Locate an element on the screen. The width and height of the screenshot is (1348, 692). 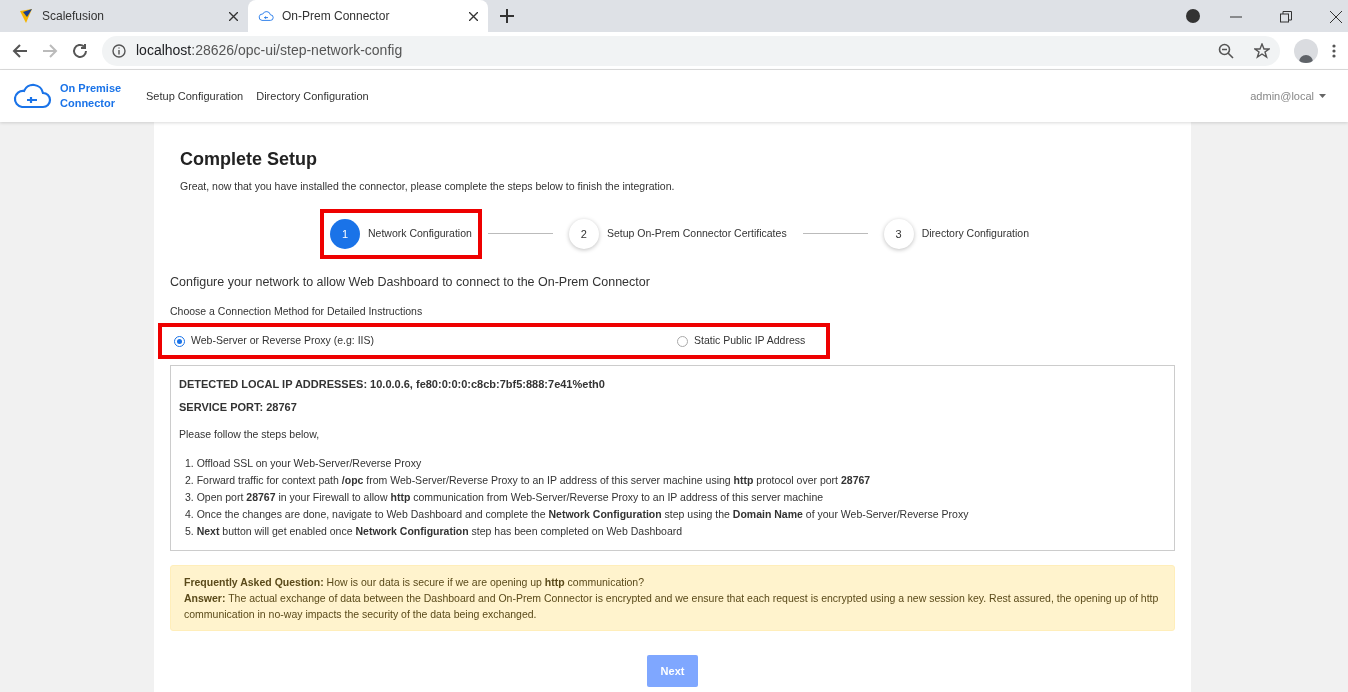
nav-link: Directory Configuration is located at coordinates (312, 96).